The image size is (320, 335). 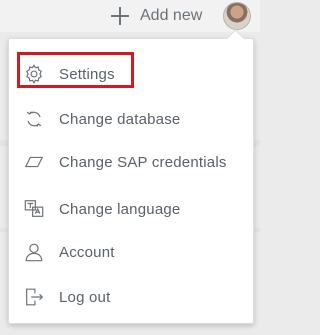 I want to click on menu-item-log-out: Log out, so click(x=65, y=297).